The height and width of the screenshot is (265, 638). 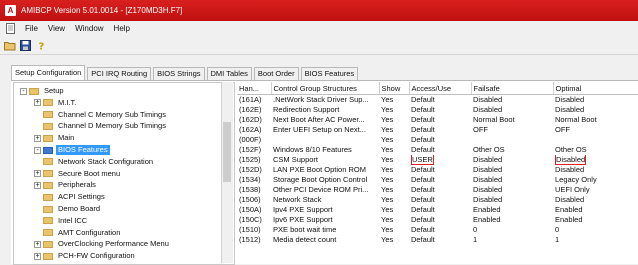 I want to click on tree-item: Network Stack Configuration, so click(x=94, y=162).